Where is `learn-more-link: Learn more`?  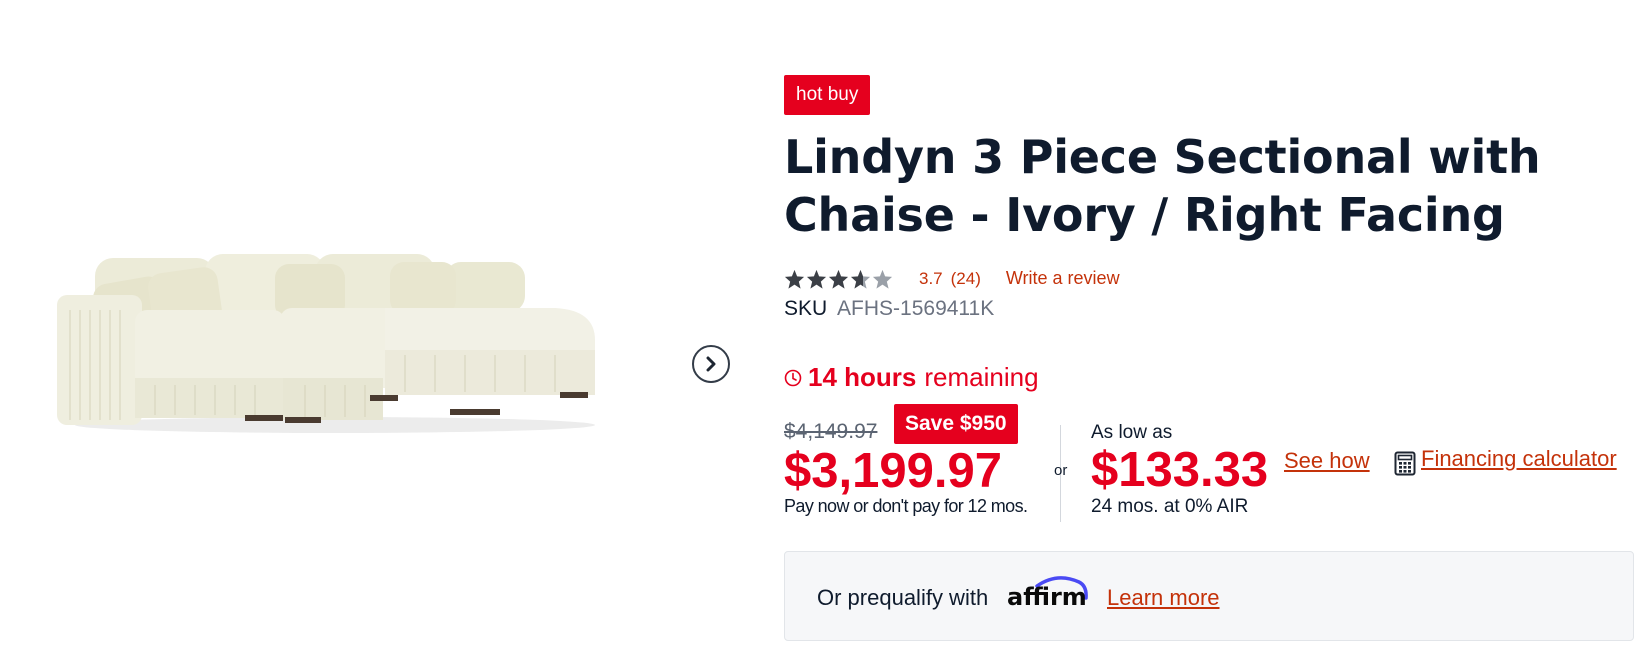
learn-more-link: Learn more is located at coordinates (1163, 598).